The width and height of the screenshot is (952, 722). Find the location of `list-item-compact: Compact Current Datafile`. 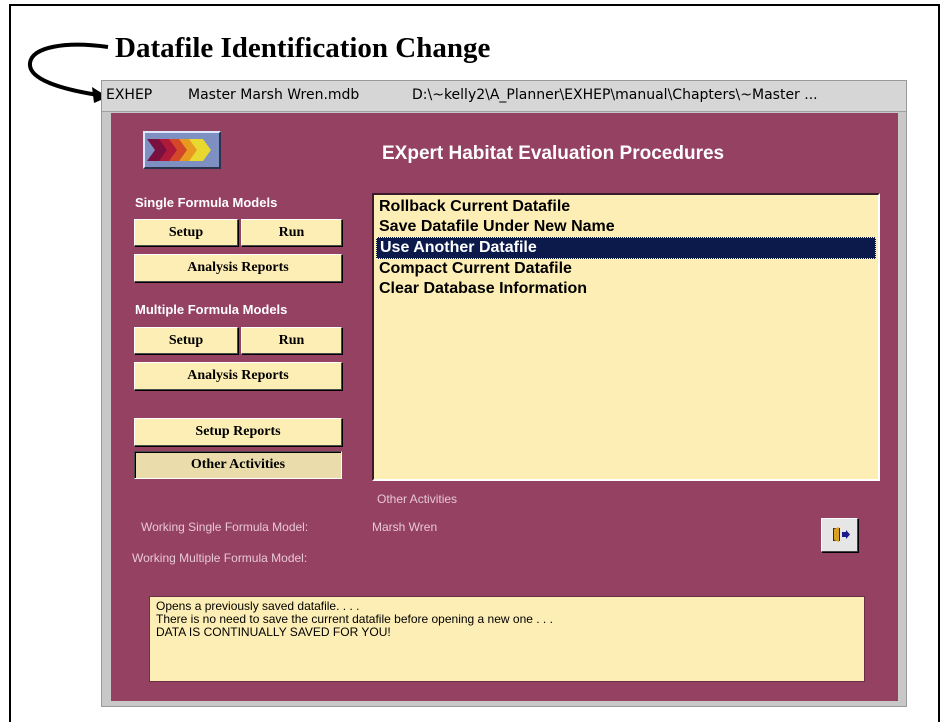

list-item-compact: Compact Current Datafile is located at coordinates (626, 270).